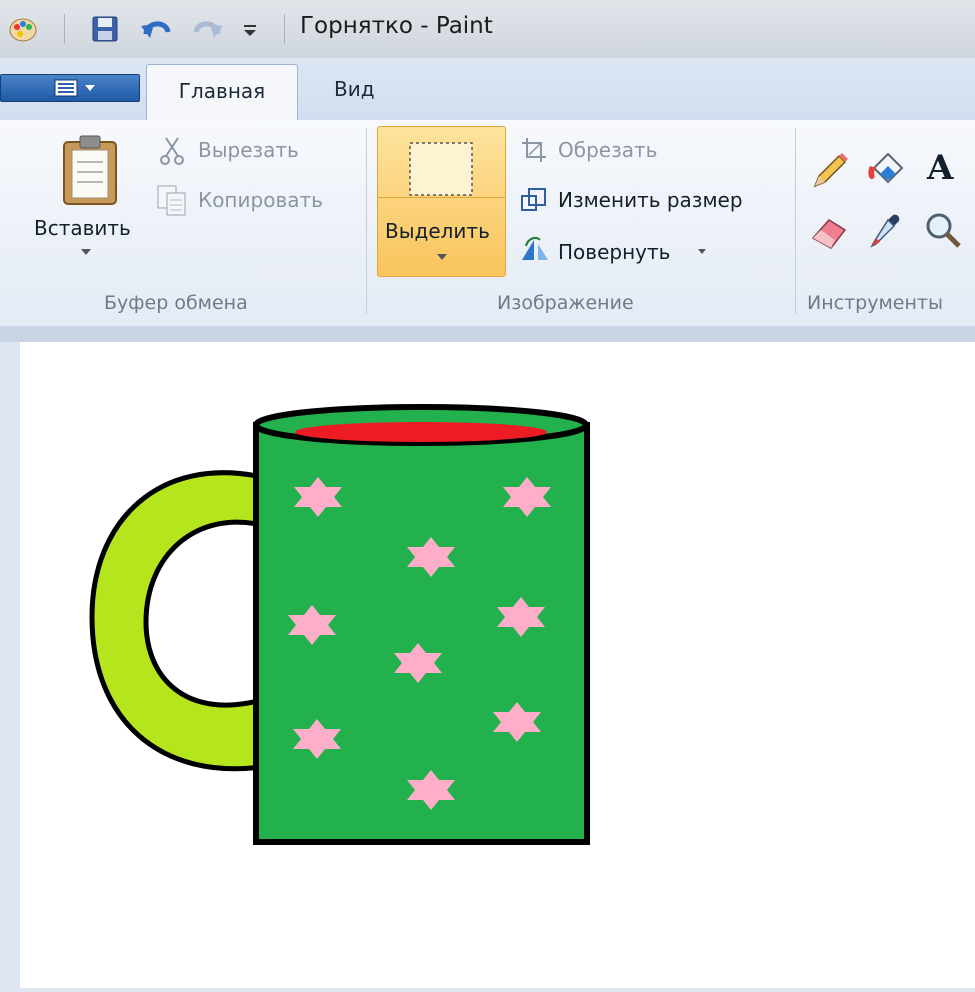 The width and height of the screenshot is (975, 992). What do you see at coordinates (157, 29) in the screenshot?
I see `undo-icon` at bounding box center [157, 29].